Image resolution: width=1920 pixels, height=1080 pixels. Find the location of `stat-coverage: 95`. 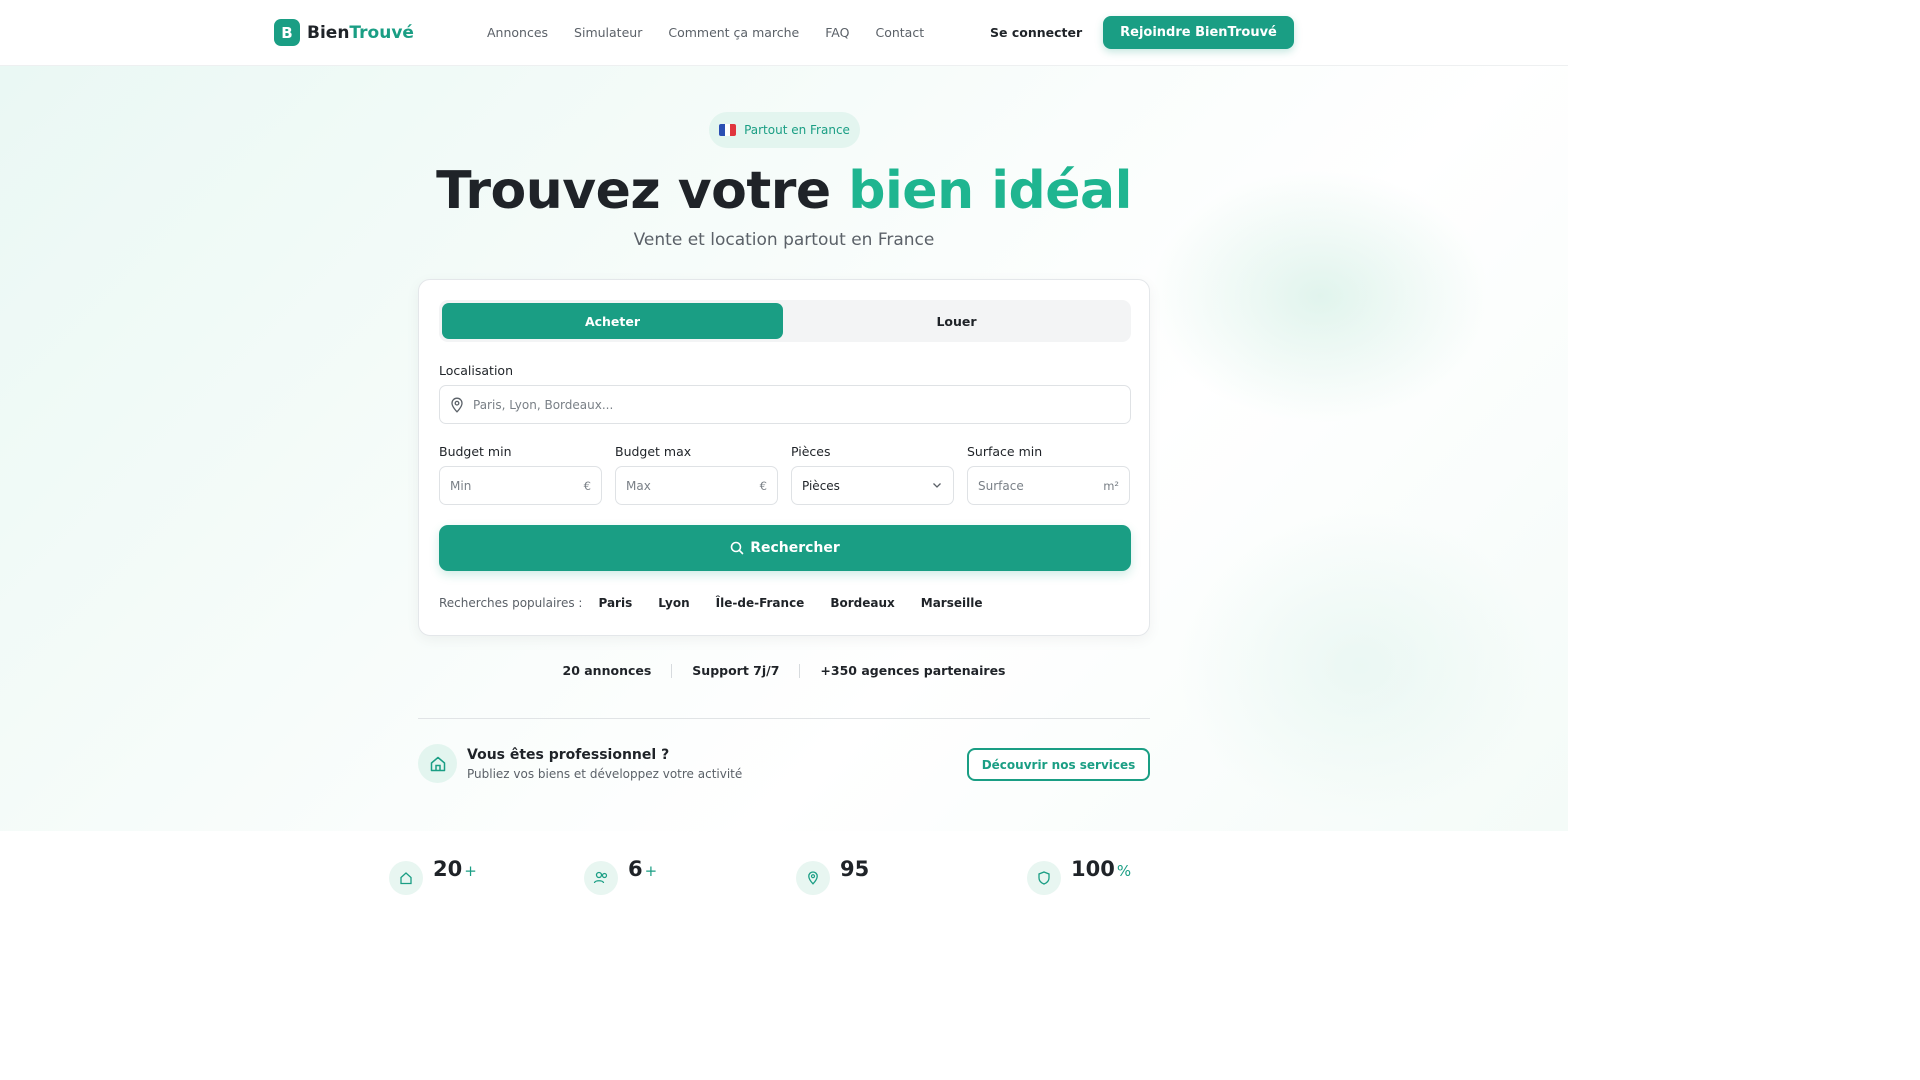

stat-coverage: 95 is located at coordinates (833, 876).